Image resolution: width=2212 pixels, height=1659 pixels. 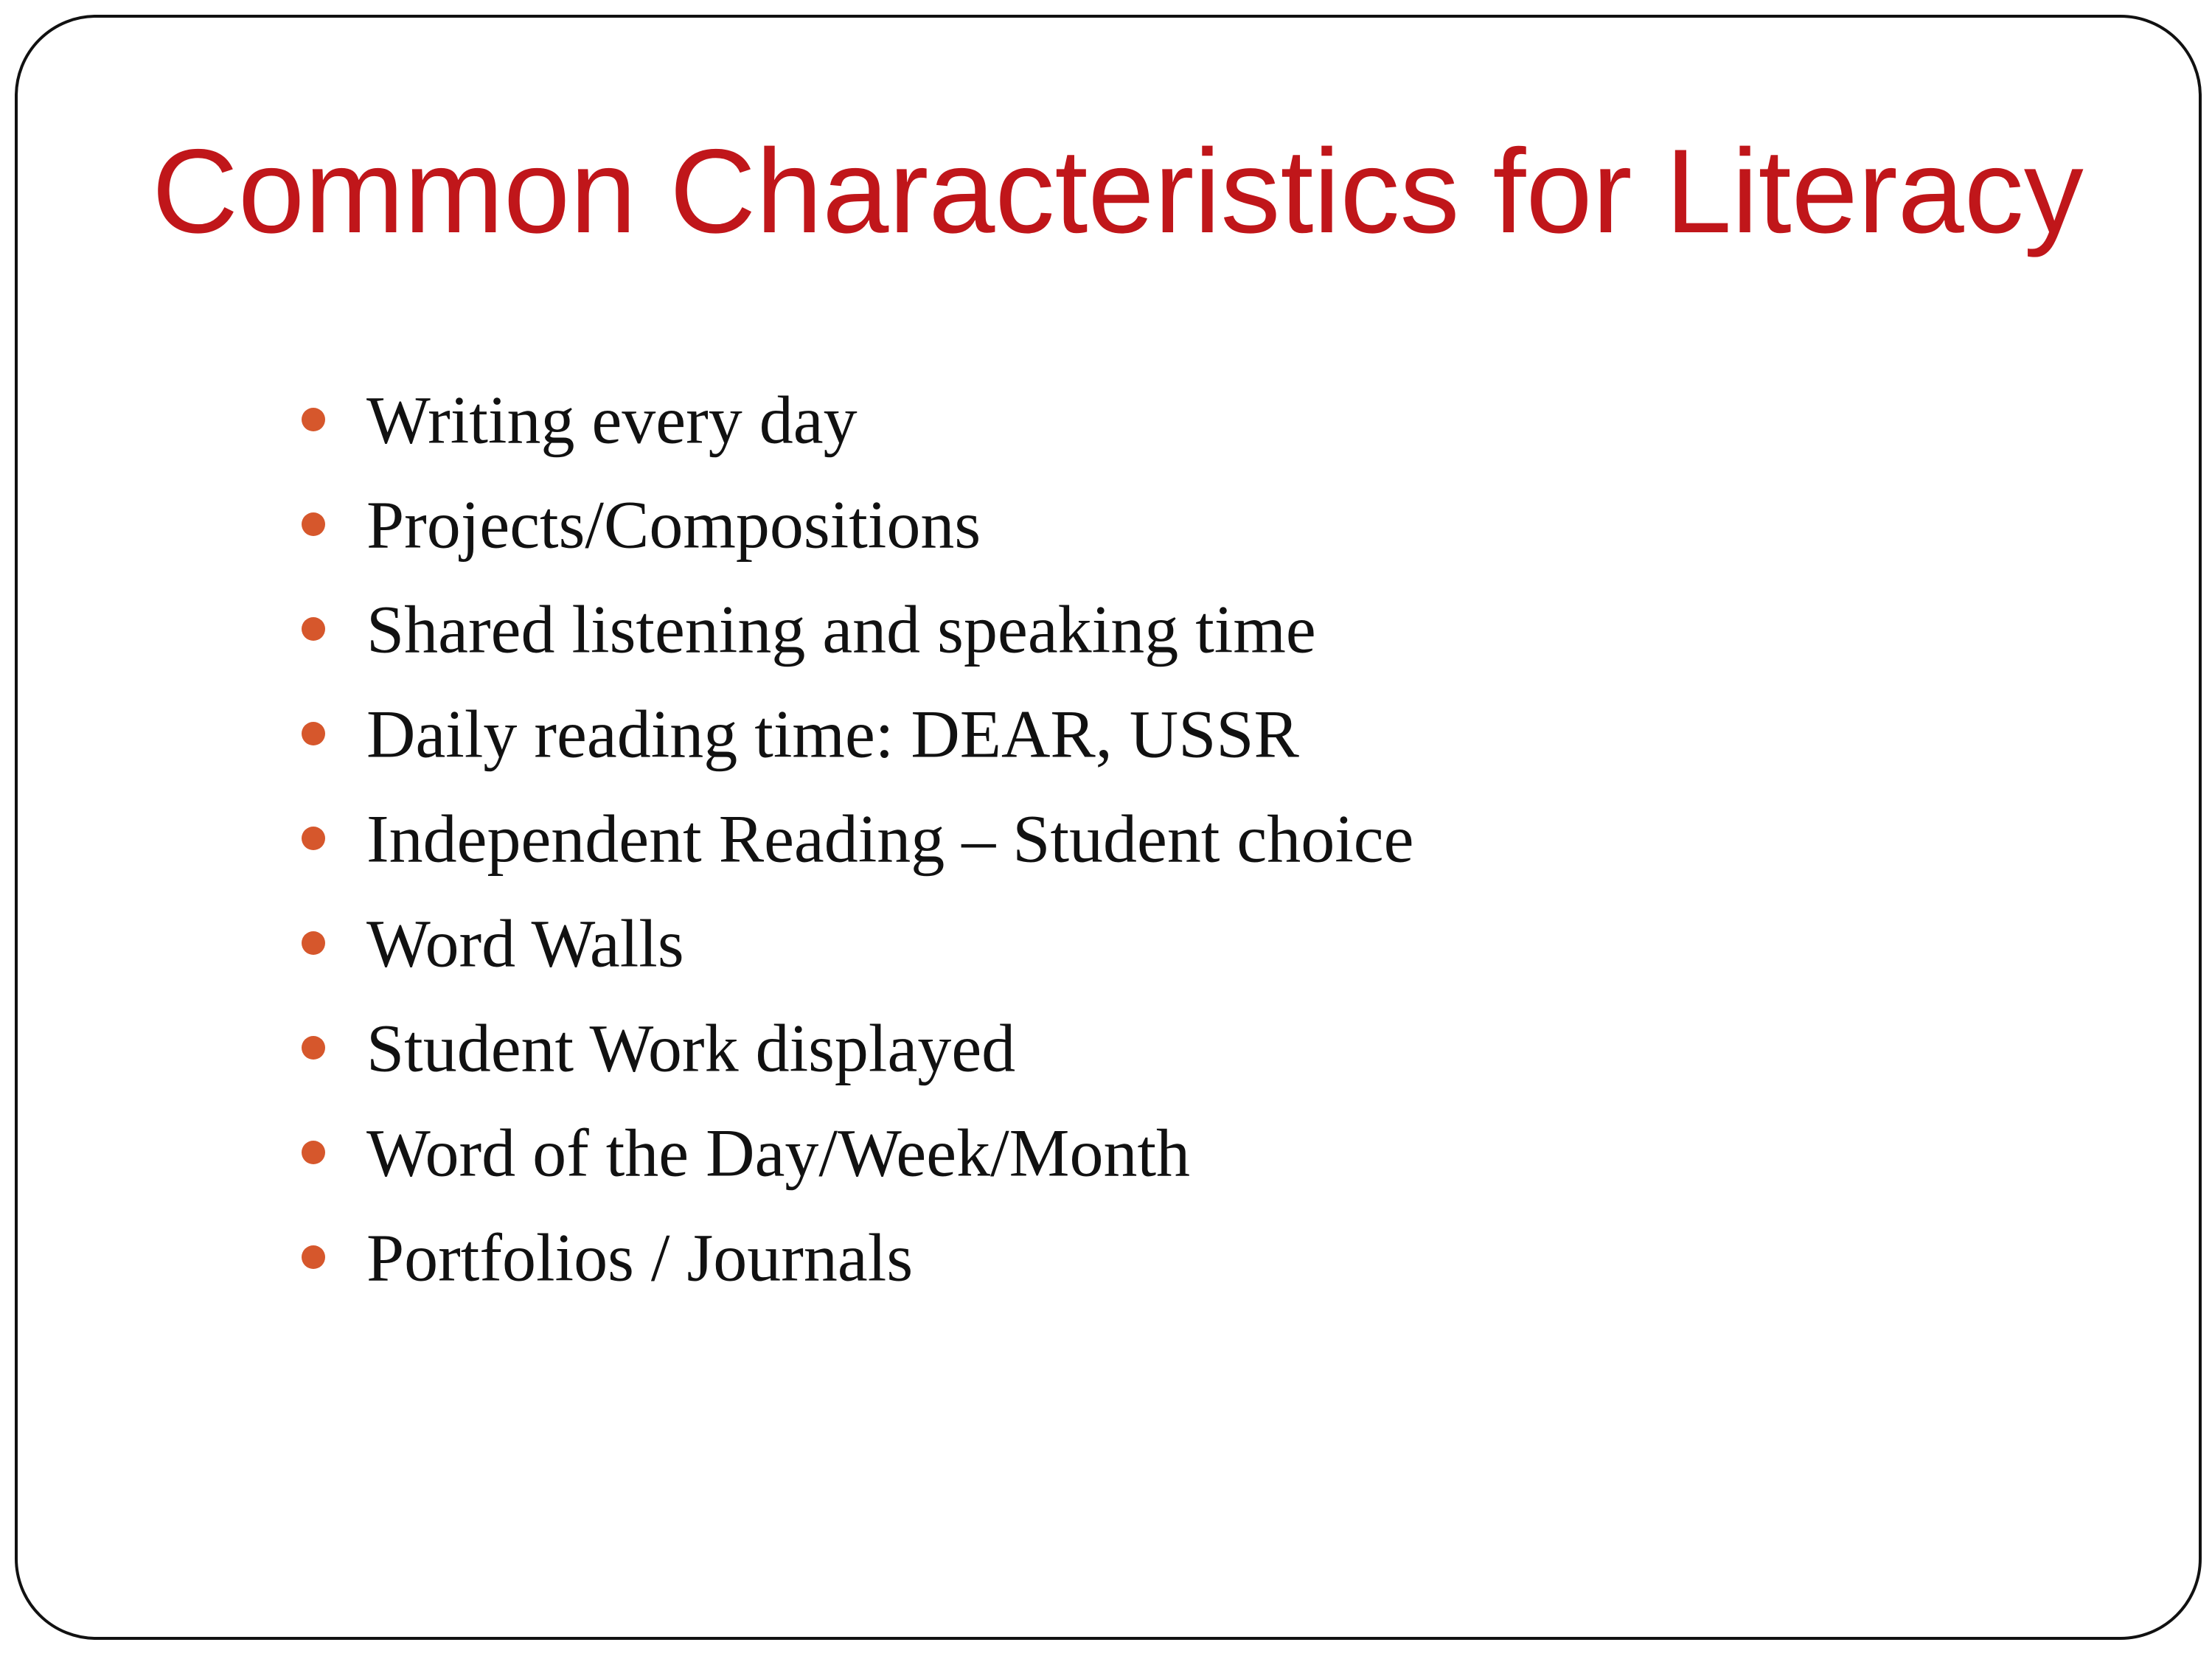 What do you see at coordinates (640, 1257) in the screenshot?
I see `list-item-text: Portfolios / Journals` at bounding box center [640, 1257].